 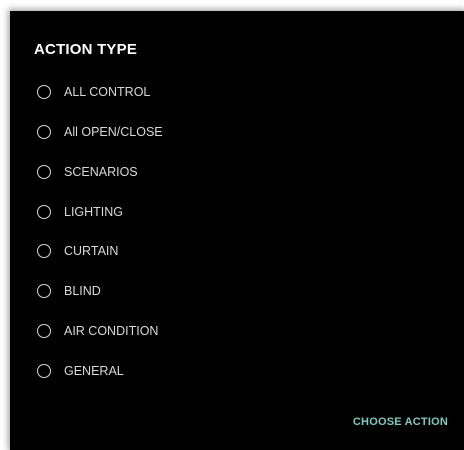 I want to click on option-all-open-close: All OPEN/CLOSE, so click(x=100, y=132).